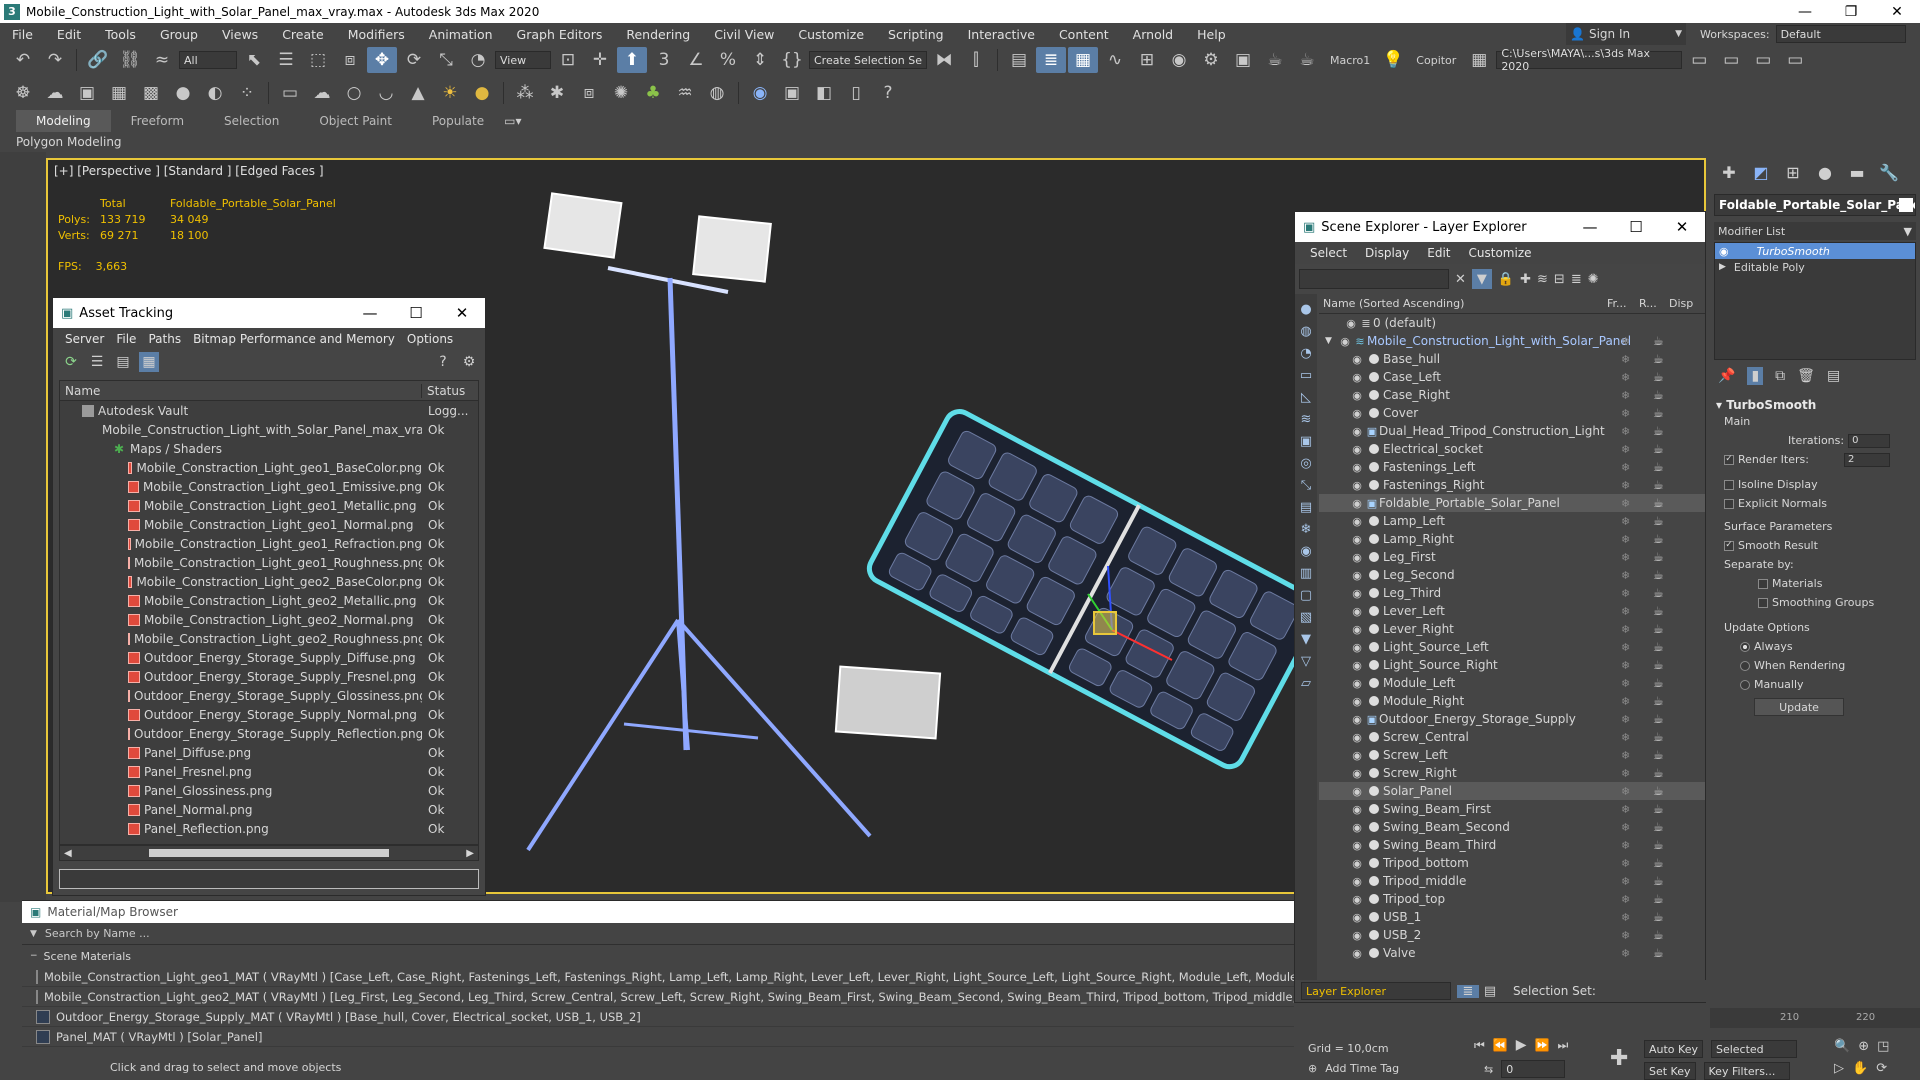 This screenshot has width=1920, height=1080. What do you see at coordinates (760, 60) in the screenshot?
I see `spinner-snap-icon: ⇕` at bounding box center [760, 60].